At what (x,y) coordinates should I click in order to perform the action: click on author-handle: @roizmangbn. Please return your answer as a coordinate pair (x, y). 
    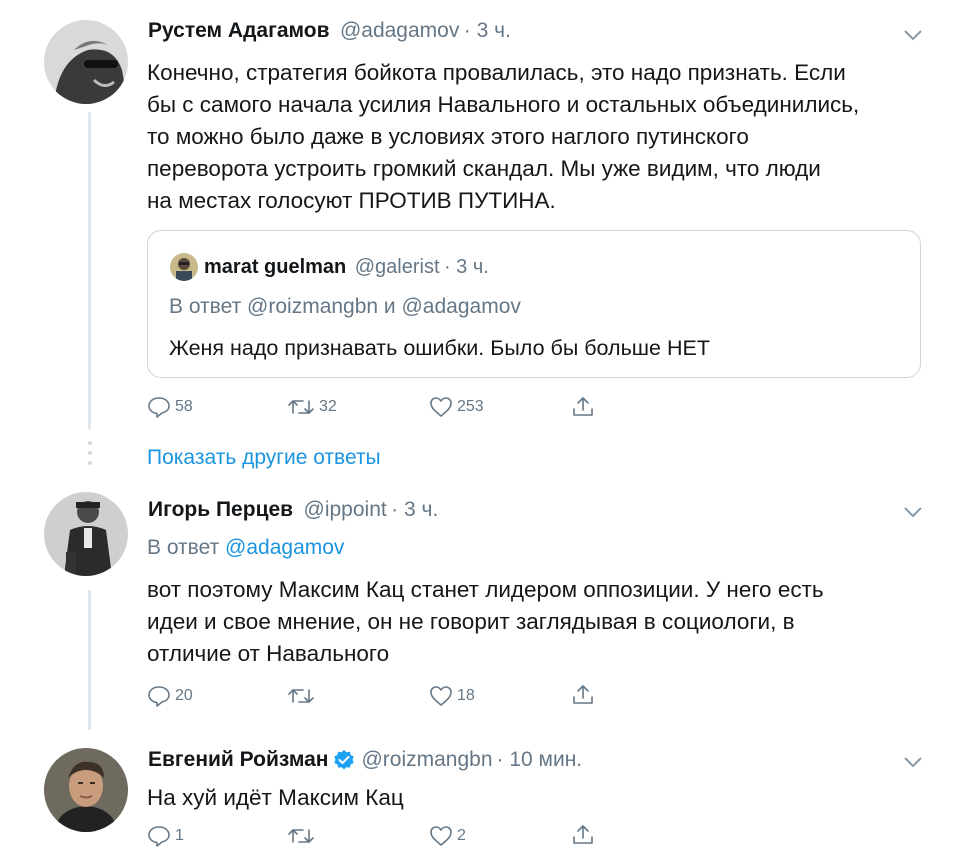
    Looking at the image, I should click on (426, 760).